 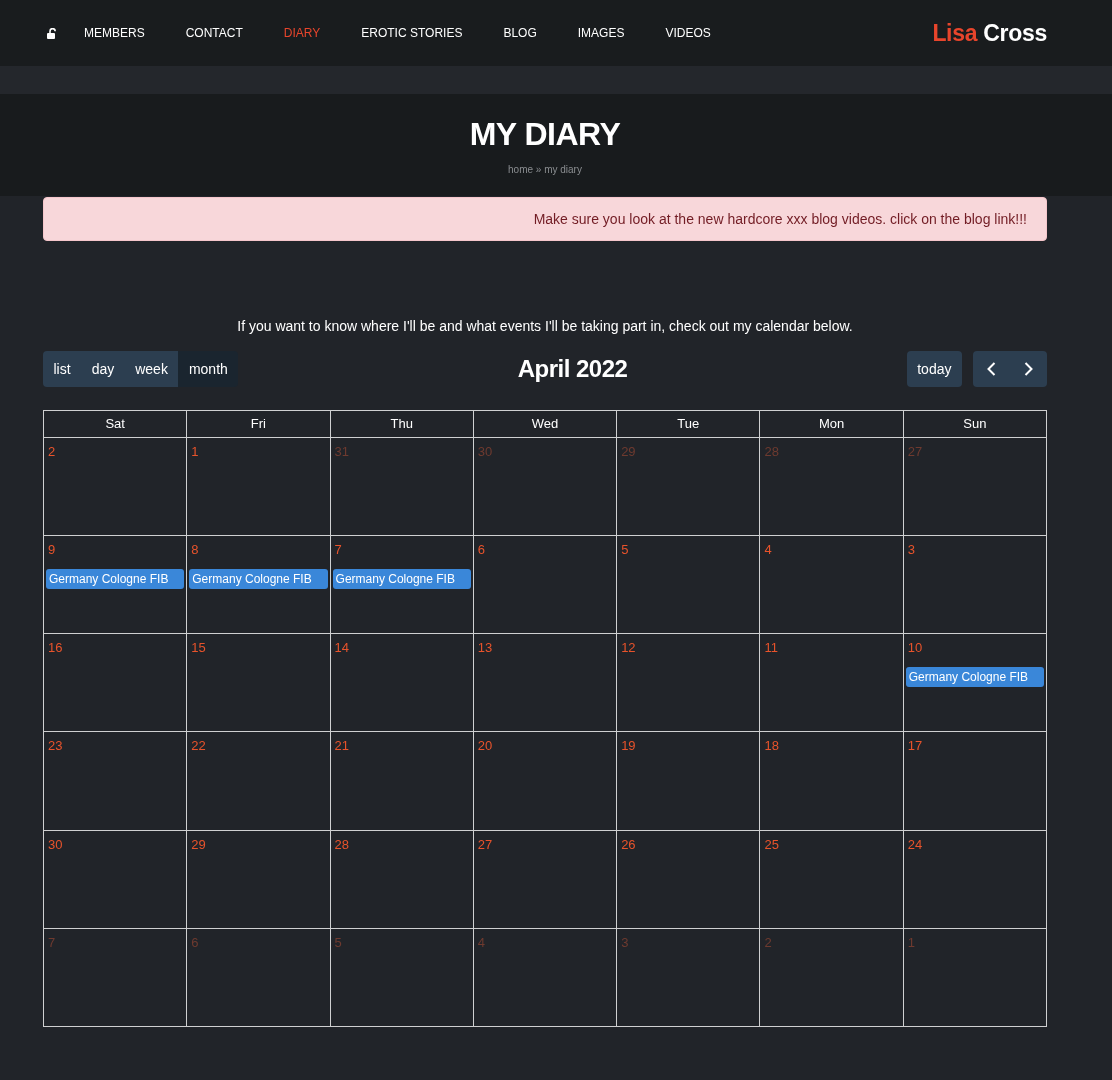 What do you see at coordinates (628, 844) in the screenshot?
I see `day-number: 26` at bounding box center [628, 844].